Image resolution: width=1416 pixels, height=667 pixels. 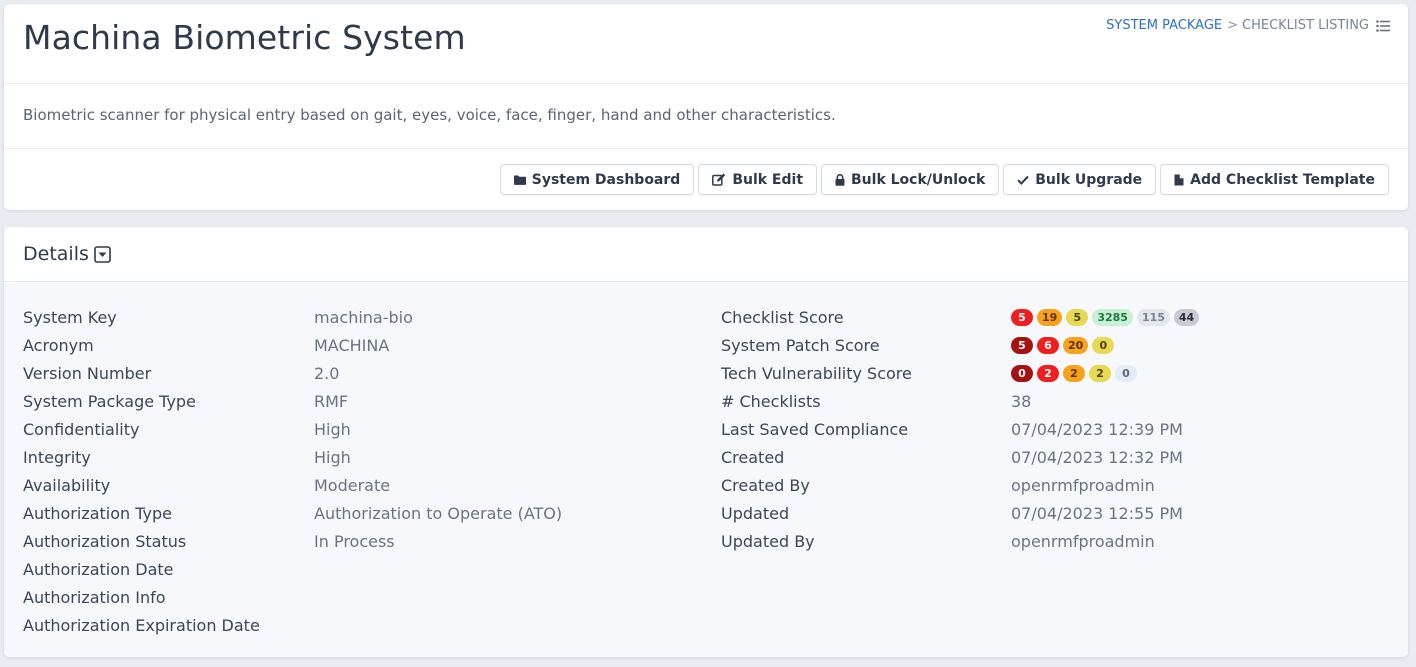 What do you see at coordinates (816, 541) in the screenshot?
I see `updated-by-label-row: Updated By` at bounding box center [816, 541].